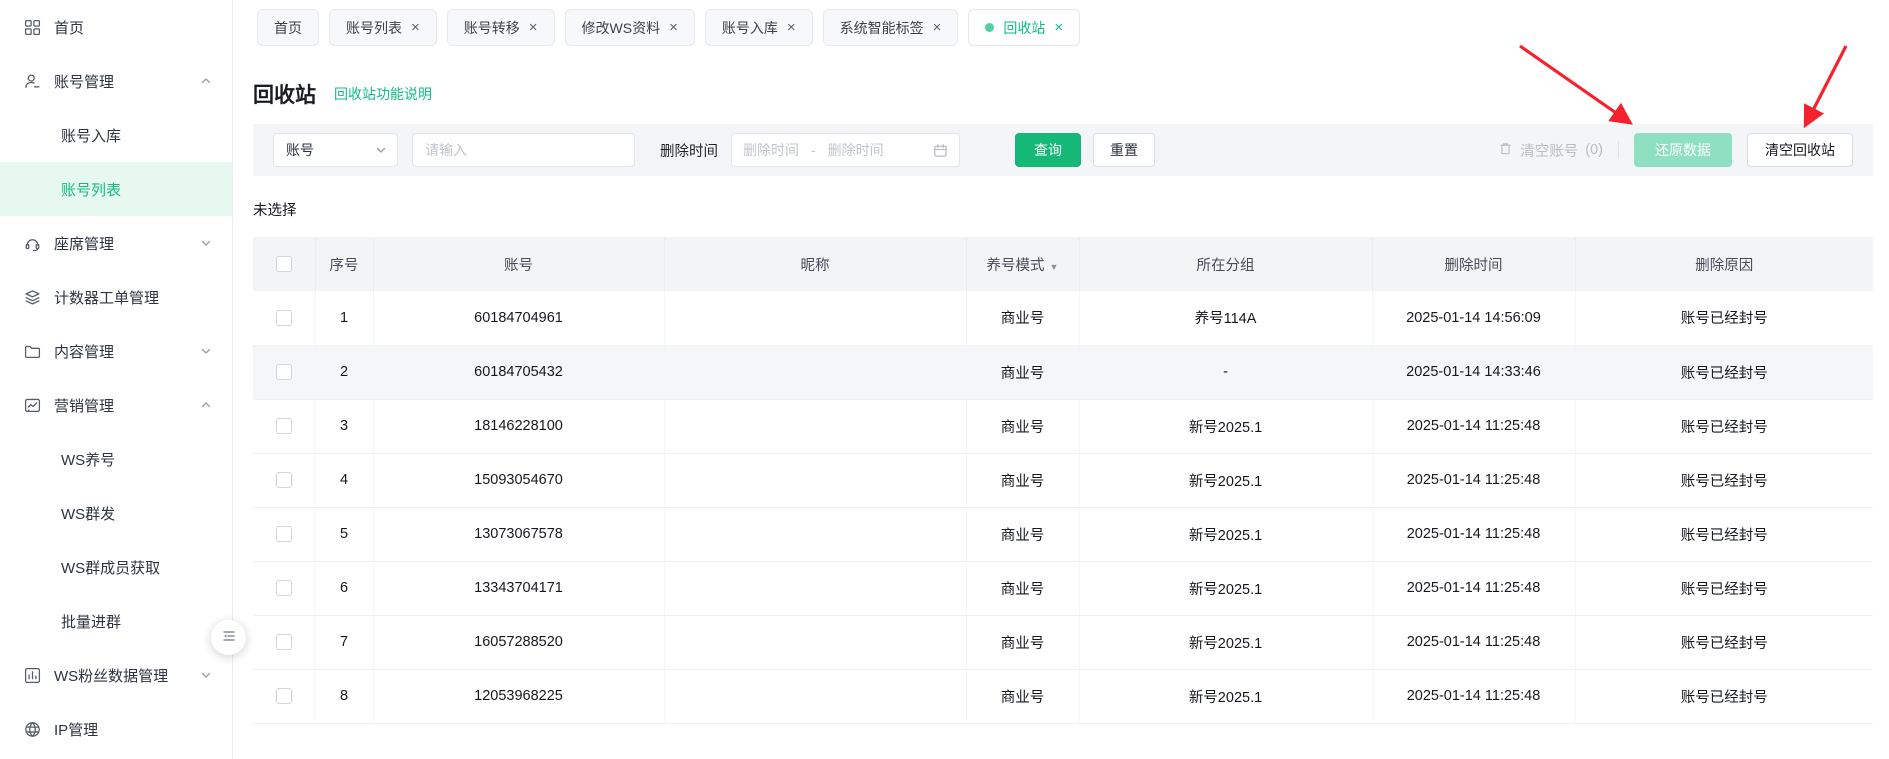  What do you see at coordinates (111, 568) in the screenshot?
I see `sidebar-item-label: WS群成员获取` at bounding box center [111, 568].